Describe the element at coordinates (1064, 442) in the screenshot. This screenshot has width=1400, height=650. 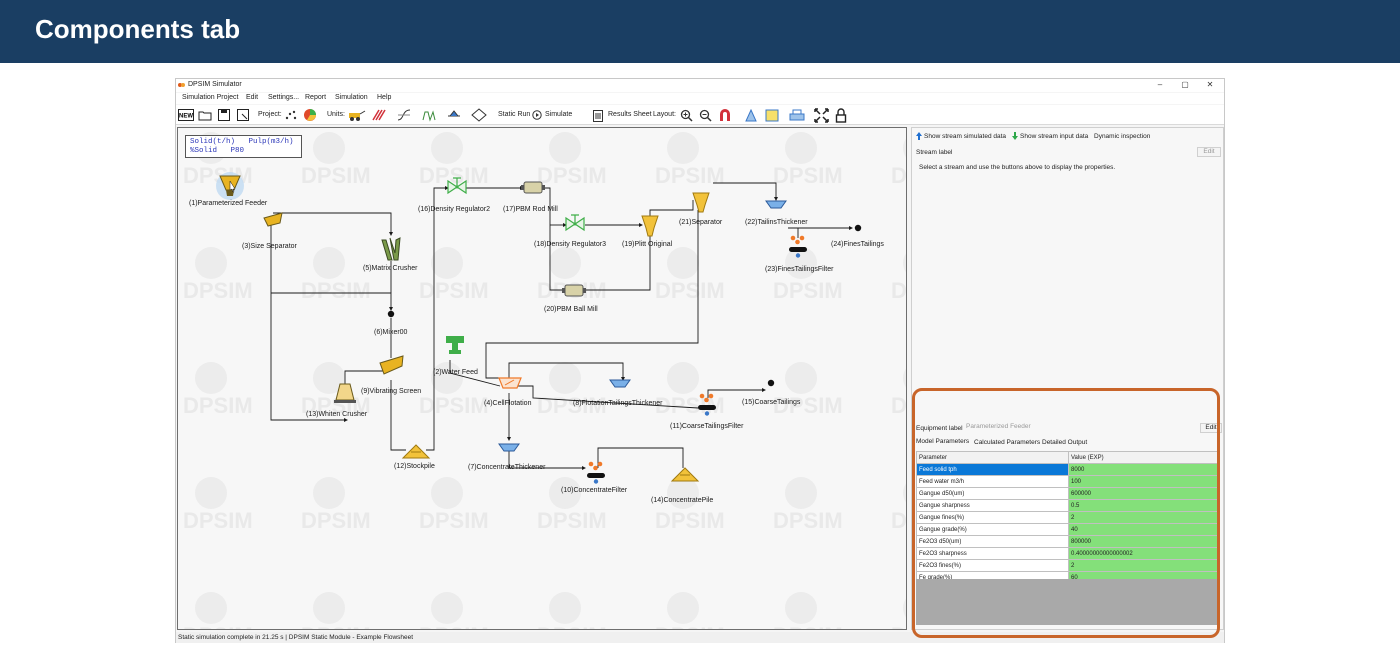
I see `tab-detailed-output: Detailed Output` at that location.